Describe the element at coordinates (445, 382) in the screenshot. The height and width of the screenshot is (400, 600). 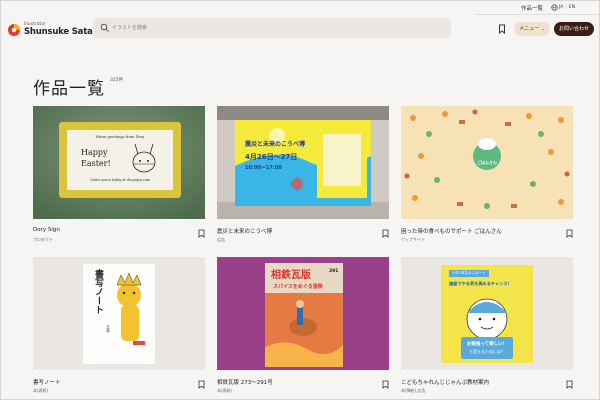
I see `card-title: こどもちゃれんじじゃんぷ教材案内` at that location.